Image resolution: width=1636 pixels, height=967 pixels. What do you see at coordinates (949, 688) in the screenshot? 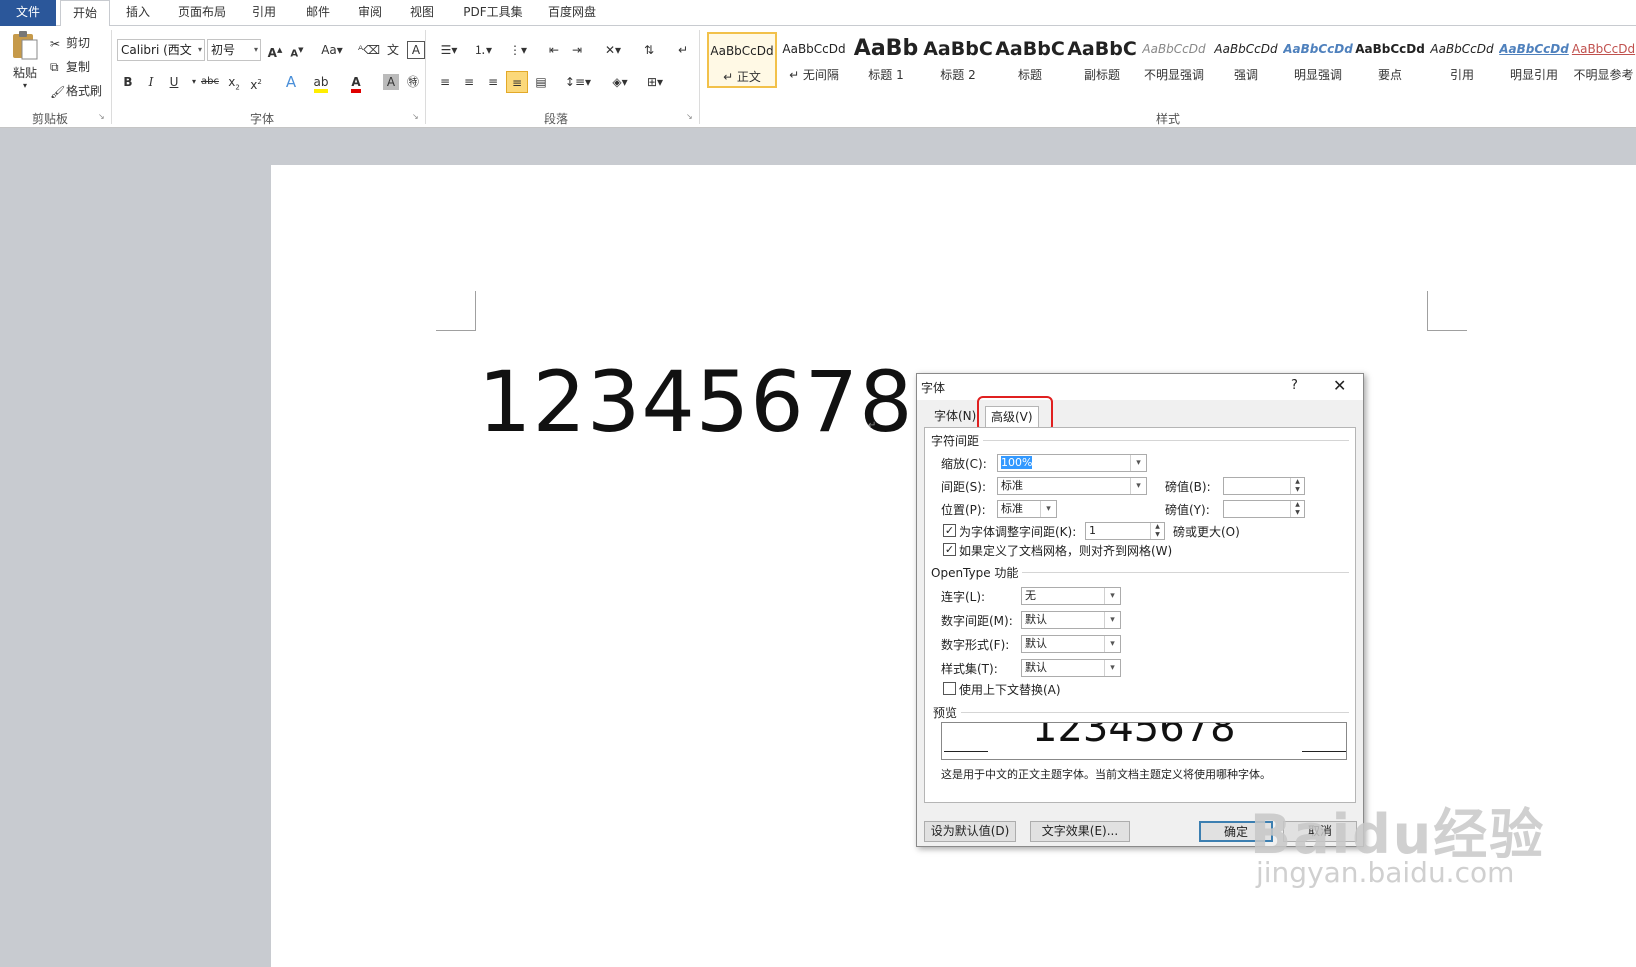
I see `contextual-alternates-checkbox` at bounding box center [949, 688].